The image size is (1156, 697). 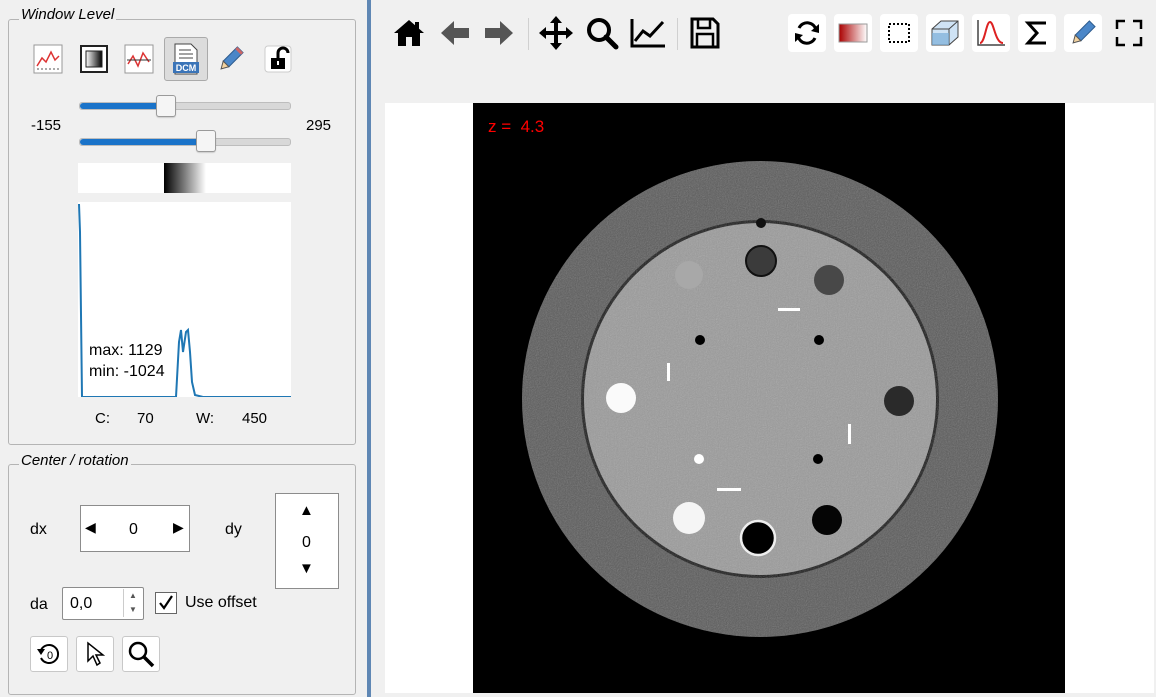 What do you see at coordinates (38, 529) in the screenshot?
I see `dx-label: dx` at bounding box center [38, 529].